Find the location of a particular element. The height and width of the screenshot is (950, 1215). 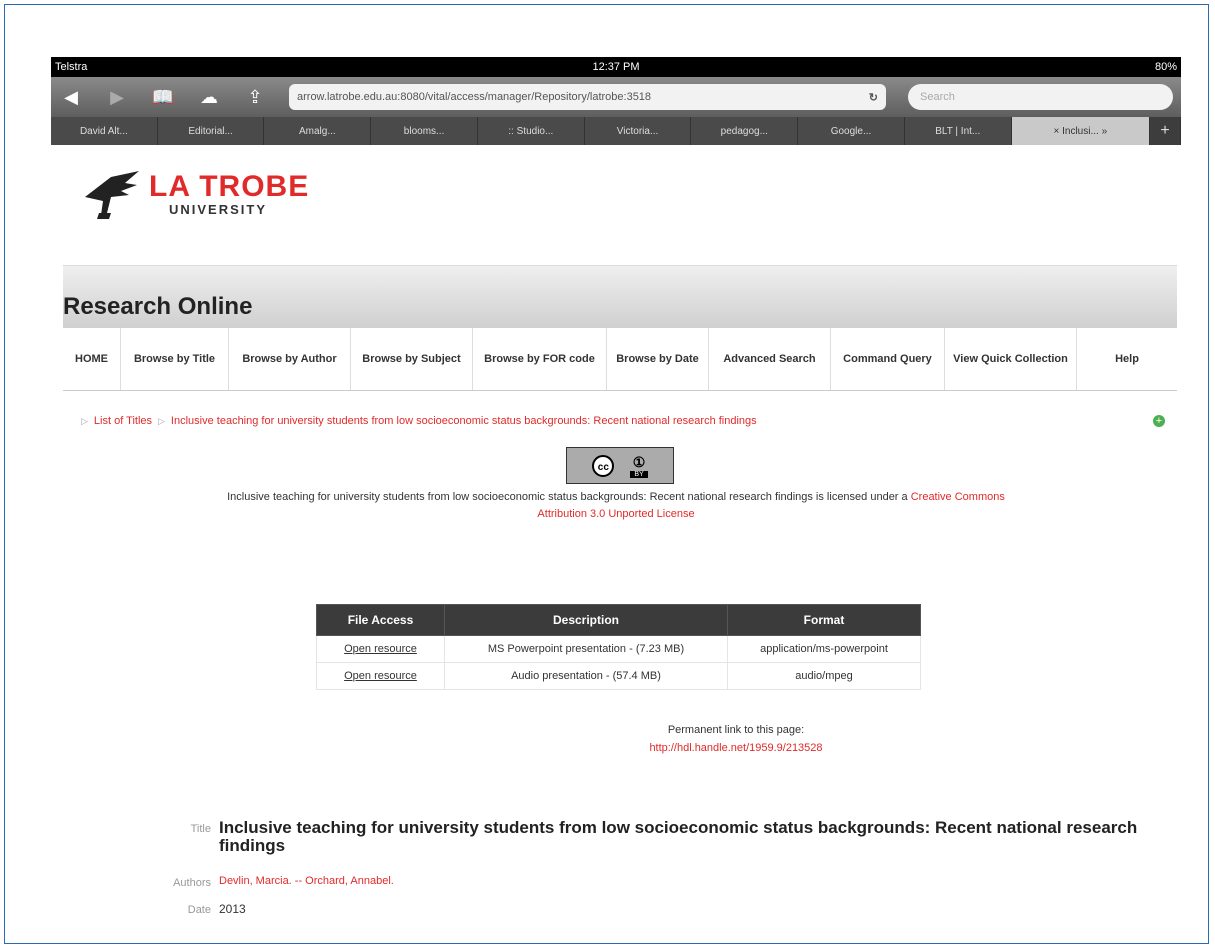

nav-browse-for: Browse by FOR code is located at coordinates (540, 359).